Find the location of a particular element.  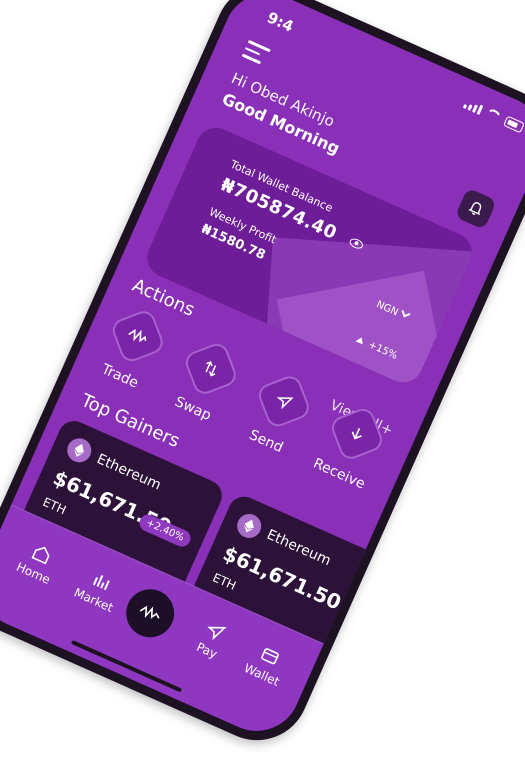

receive-label: Receive is located at coordinates (339, 474).